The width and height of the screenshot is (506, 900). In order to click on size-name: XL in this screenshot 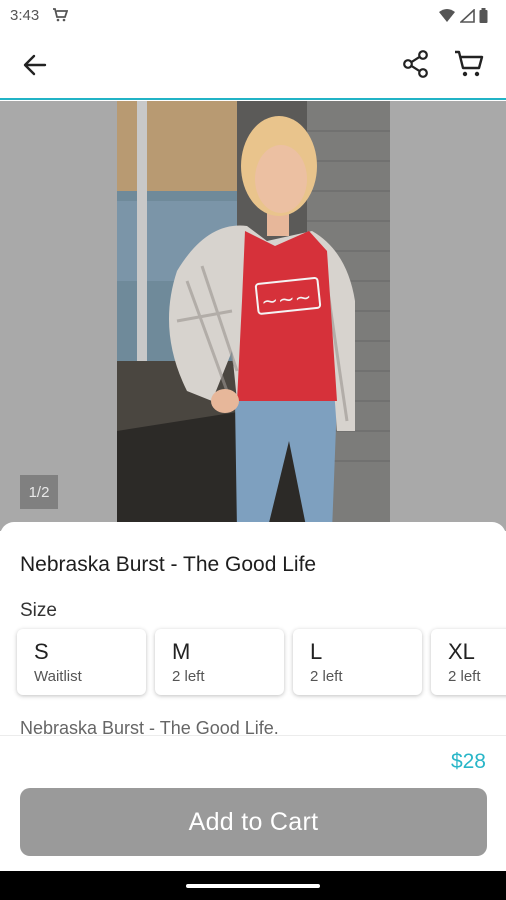, I will do `click(461, 651)`.